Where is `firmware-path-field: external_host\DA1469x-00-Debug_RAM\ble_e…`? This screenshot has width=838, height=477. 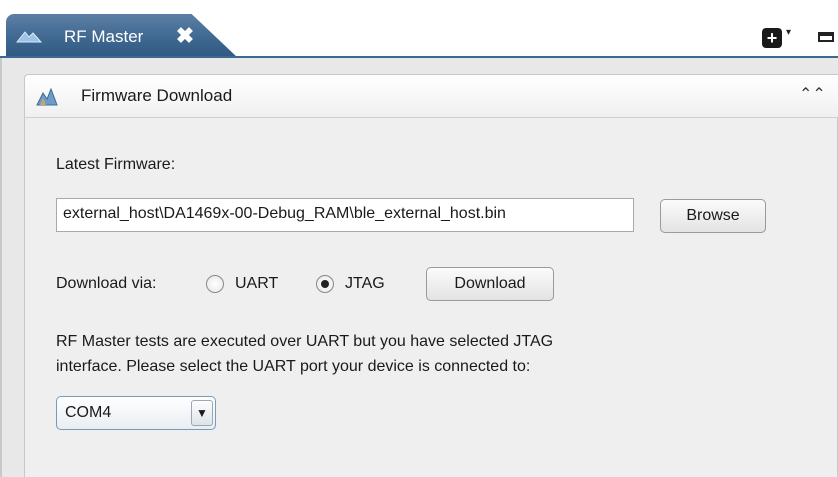
firmware-path-field: external_host\DA1469x-00-Debug_RAM\ble_e… is located at coordinates (345, 215).